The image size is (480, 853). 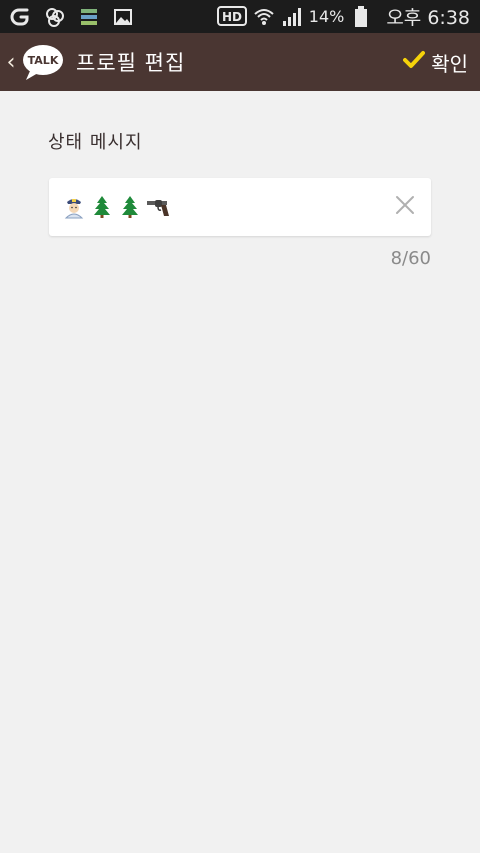 What do you see at coordinates (158, 207) in the screenshot?
I see `revolver-icon` at bounding box center [158, 207].